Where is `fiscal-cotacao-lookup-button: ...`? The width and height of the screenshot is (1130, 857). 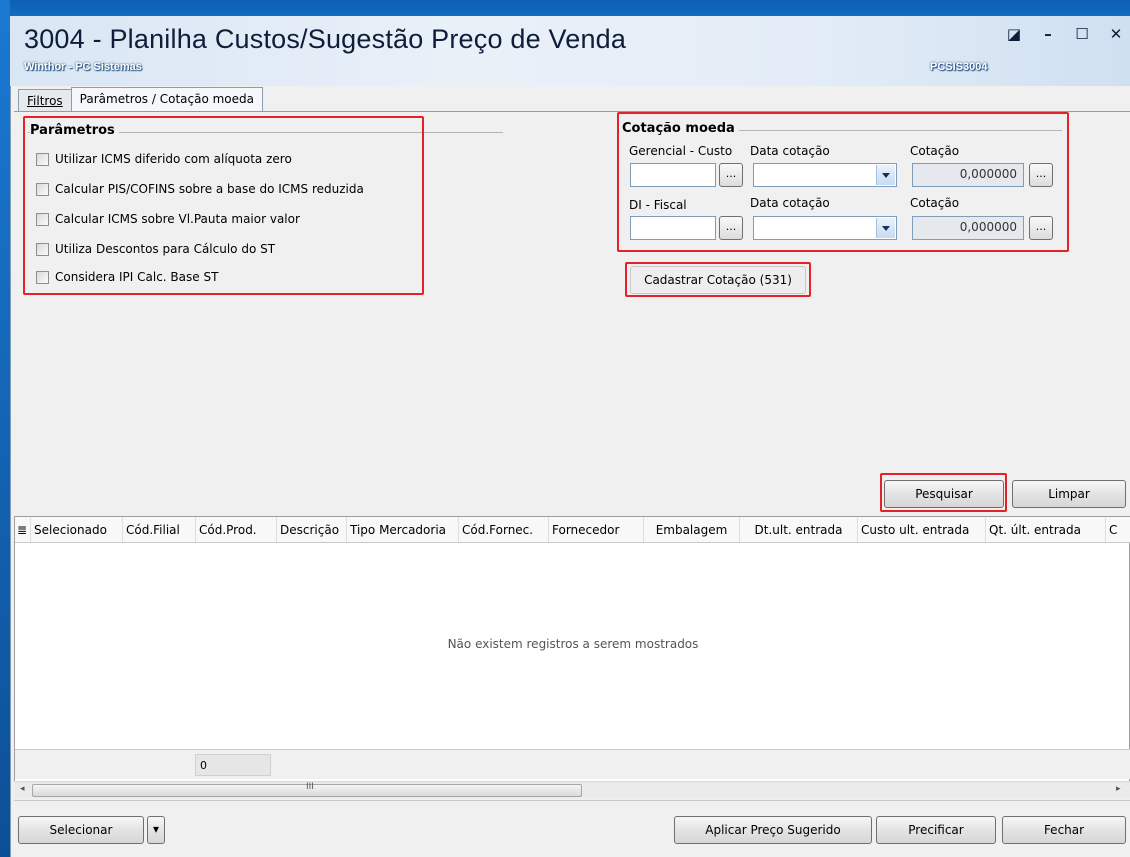
fiscal-cotacao-lookup-button: ... is located at coordinates (1041, 228).